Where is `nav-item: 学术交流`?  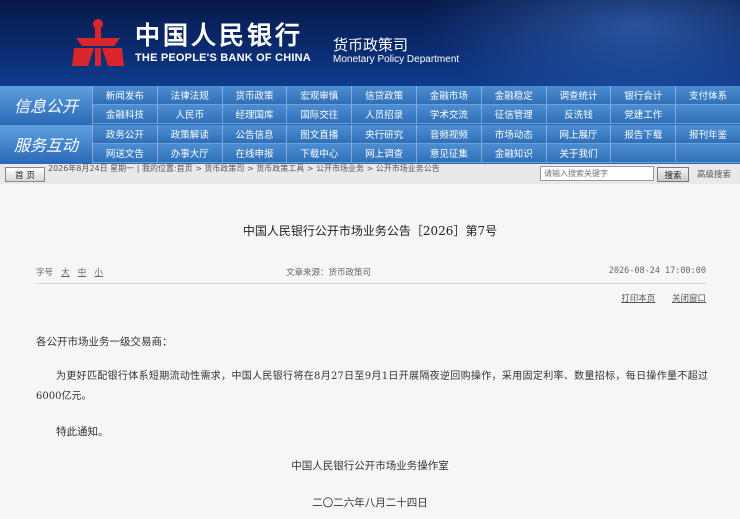
nav-item: 学术交流 is located at coordinates (448, 114).